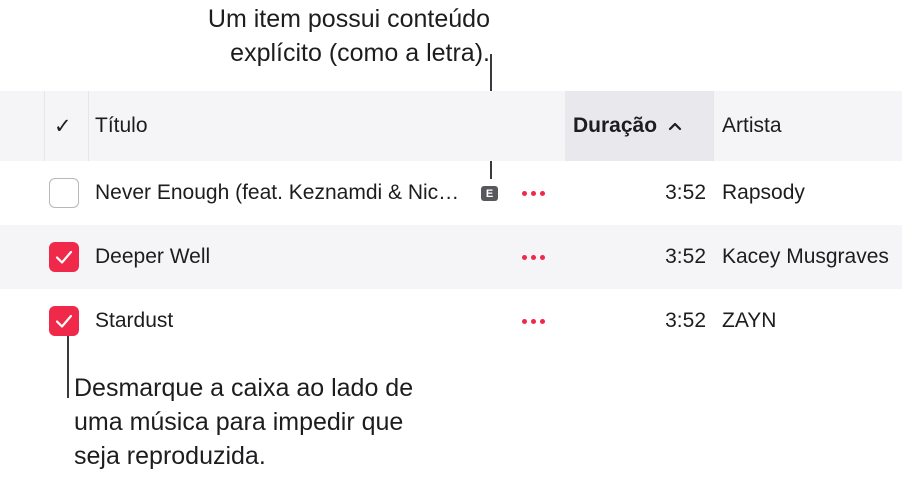  Describe the element at coordinates (153, 256) in the screenshot. I see `song-title: Deeper Well` at that location.